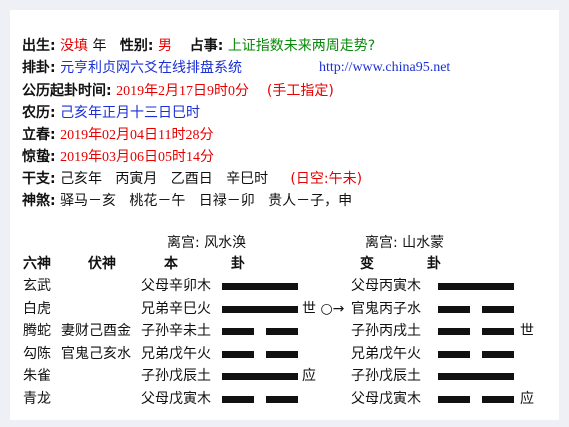 This screenshot has height=427, width=569. I want to click on ben-yao-label: 兄弟戊午火, so click(176, 354).